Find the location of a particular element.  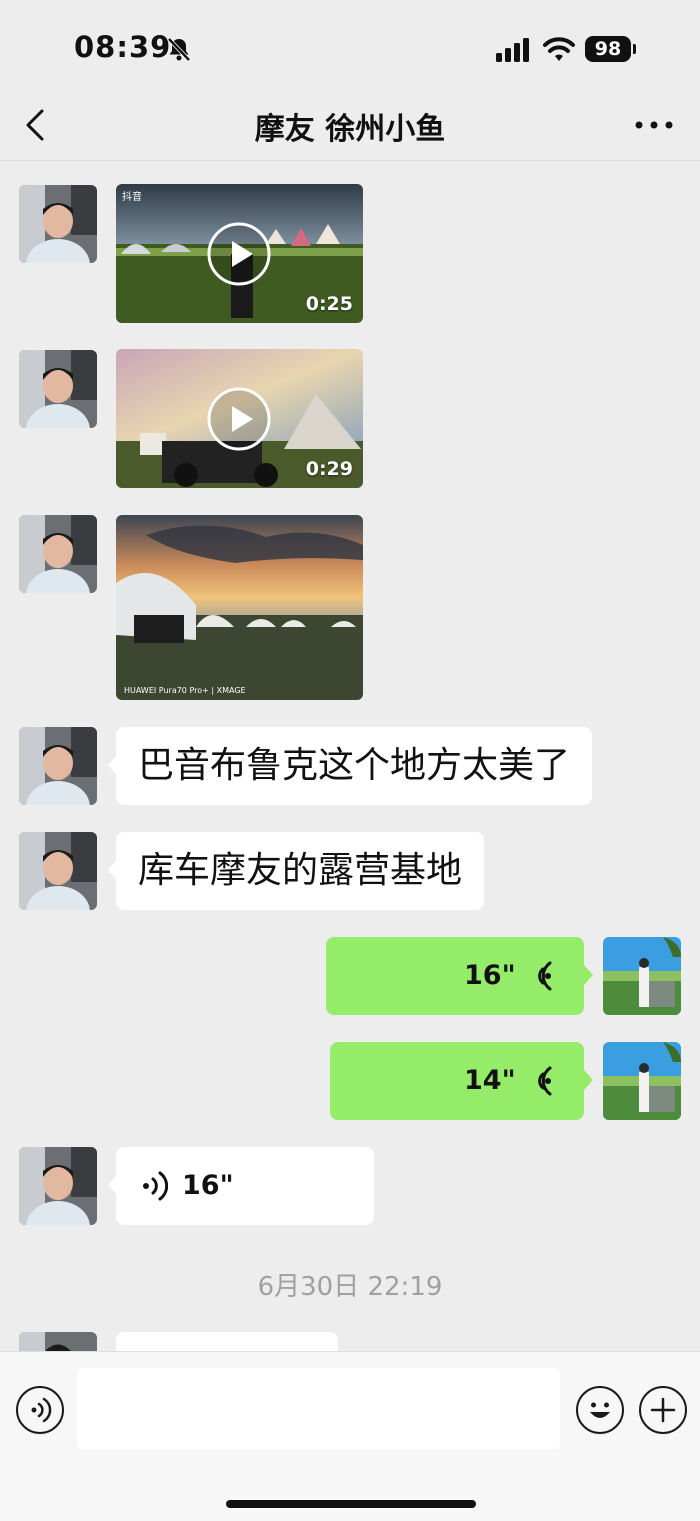

camera-watermark: HUAWEI Pura70 Pro+ | XMAGE is located at coordinates (185, 690).